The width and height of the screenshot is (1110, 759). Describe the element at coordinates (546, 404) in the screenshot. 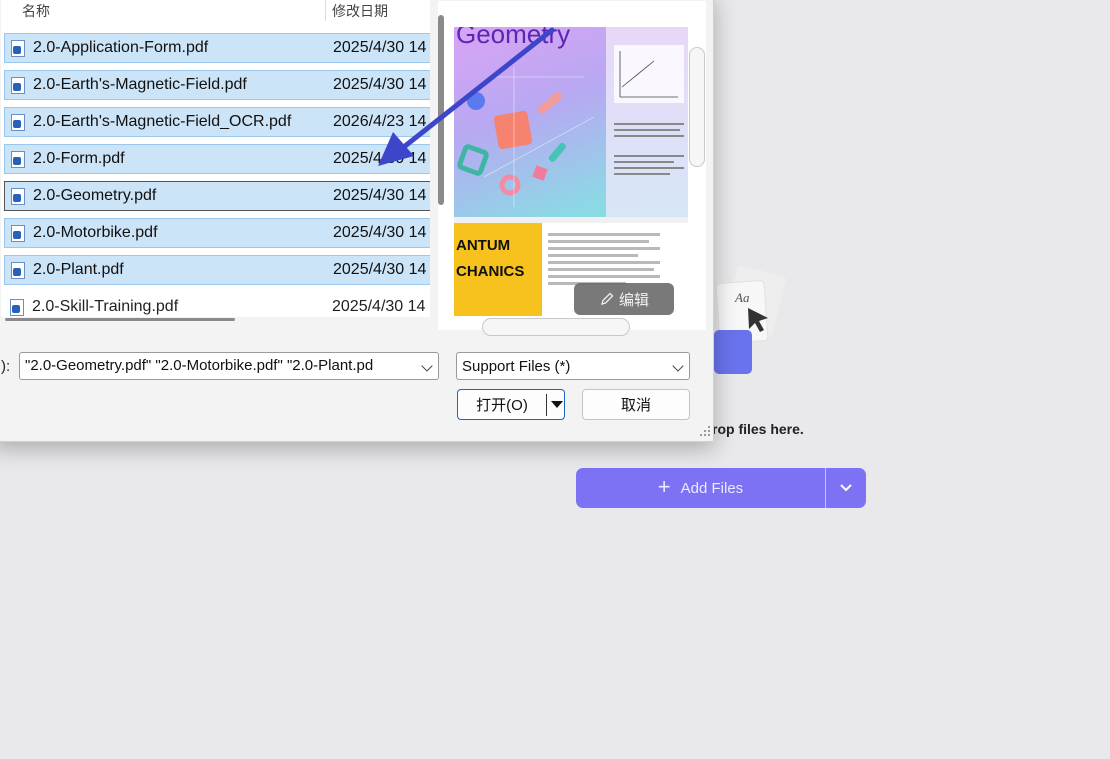

I see `open-button-divider` at that location.